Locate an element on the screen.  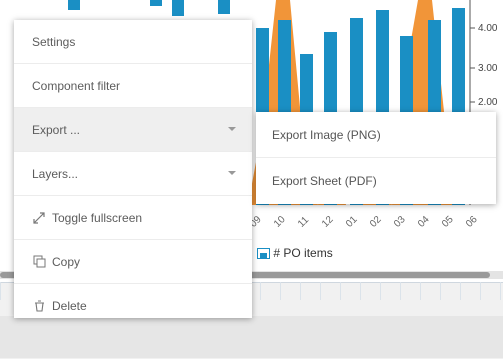
menu-item-label: Toggle fullscreen is located at coordinates (97, 217).